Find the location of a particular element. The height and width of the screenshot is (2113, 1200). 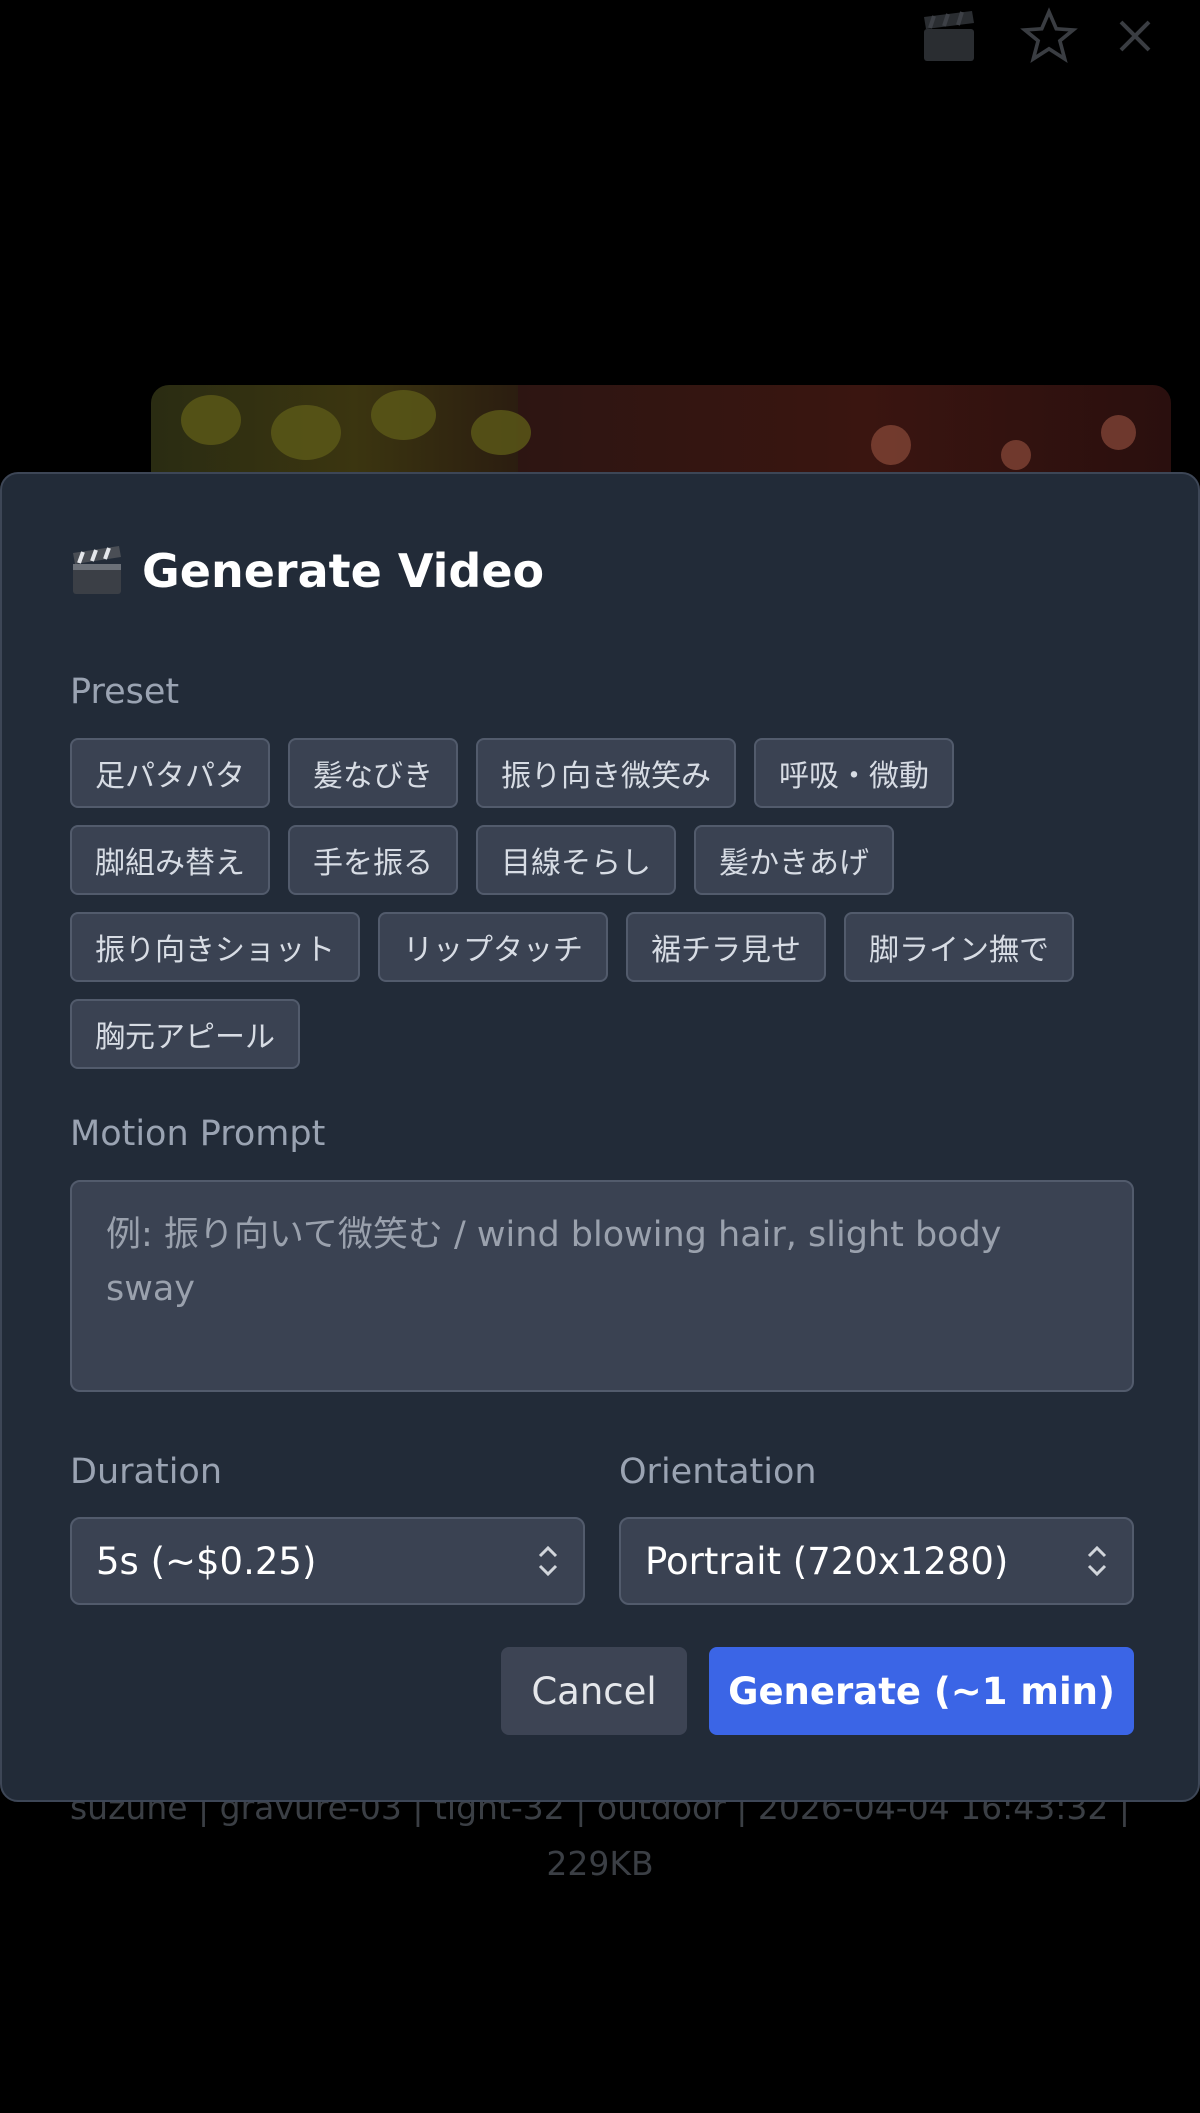

preset-chip: 脚組み替え is located at coordinates (170, 860).